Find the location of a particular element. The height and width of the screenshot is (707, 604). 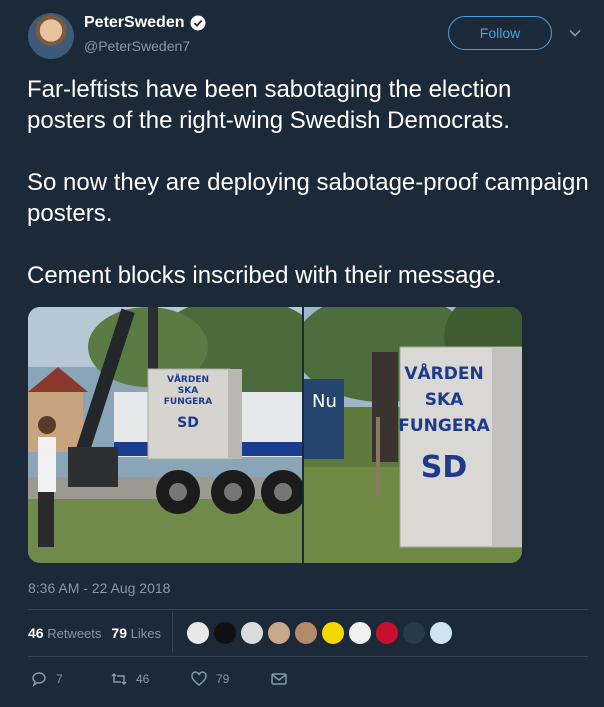

left-block-line-2: SKA is located at coordinates (188, 391).